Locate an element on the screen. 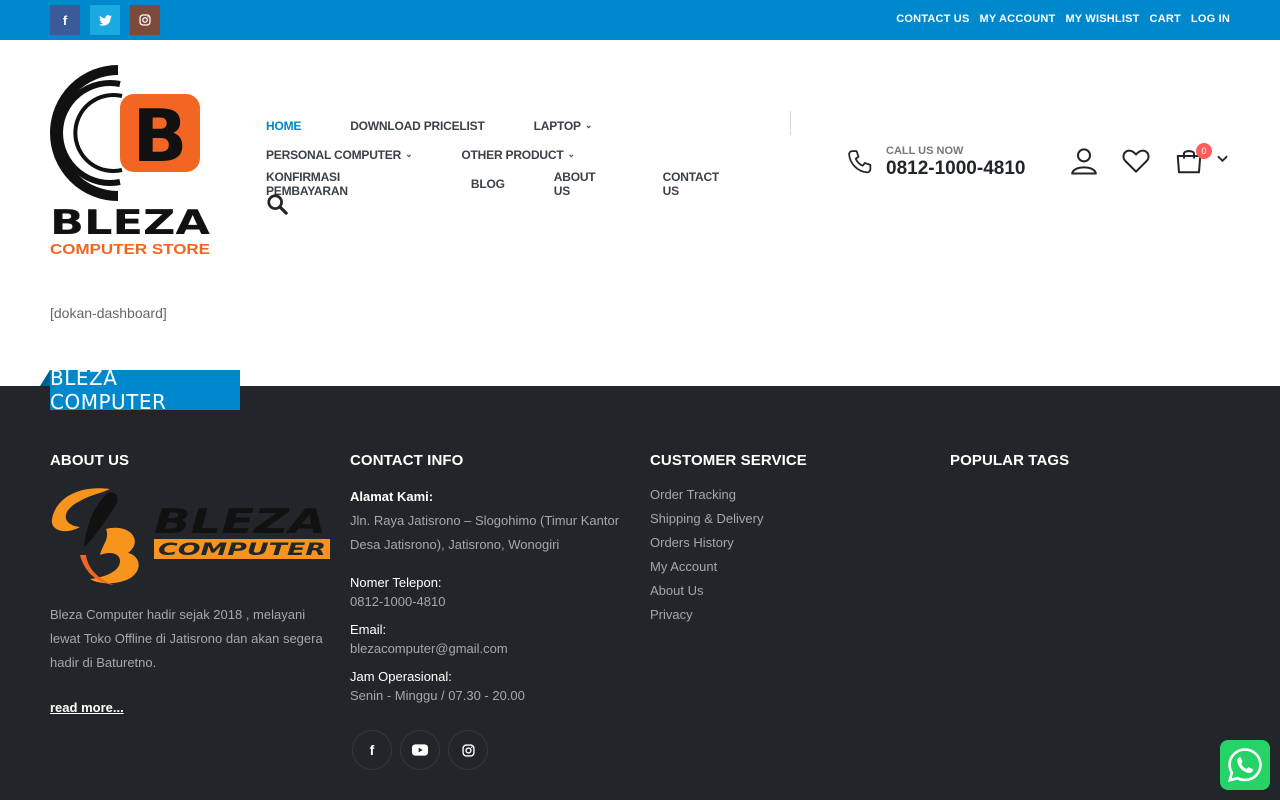 The image size is (1280, 800). footer-popular-tags: POPULAR TAGS is located at coordinates (1090, 469).